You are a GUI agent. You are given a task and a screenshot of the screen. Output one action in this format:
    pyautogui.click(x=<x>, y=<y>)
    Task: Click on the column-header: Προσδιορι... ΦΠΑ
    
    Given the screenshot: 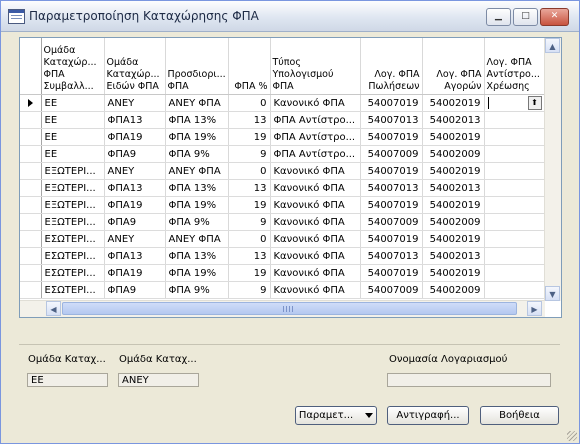 What is the action you would take?
    pyautogui.click(x=197, y=66)
    